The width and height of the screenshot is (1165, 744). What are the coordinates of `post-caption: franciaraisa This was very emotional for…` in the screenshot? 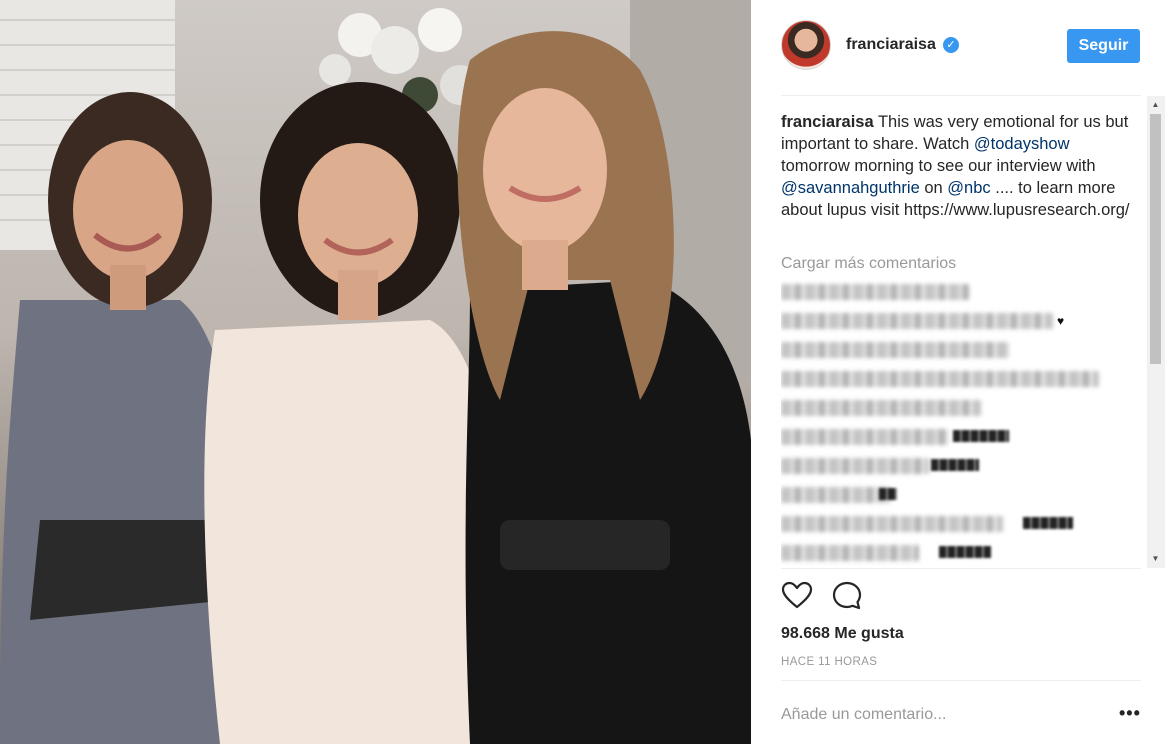 It's located at (956, 166).